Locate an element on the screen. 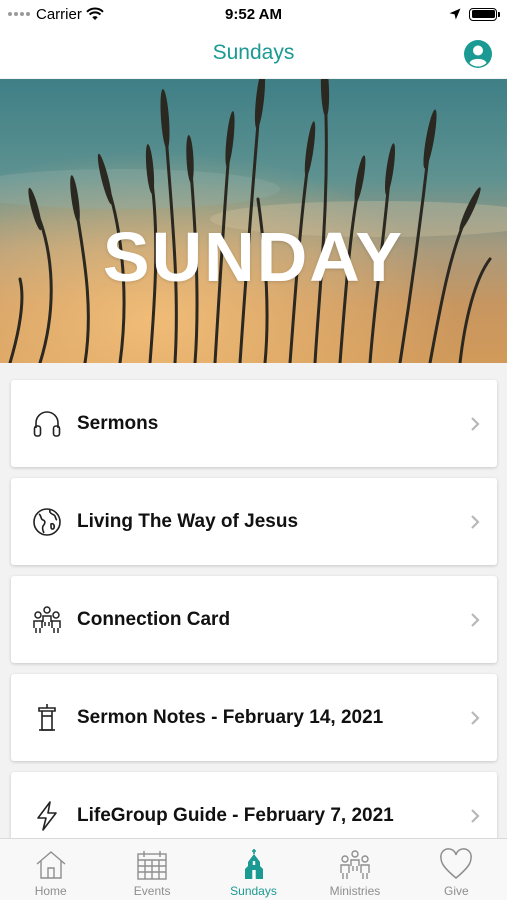  status-bar: Carrier 9:52 AM is located at coordinates (253, 14).